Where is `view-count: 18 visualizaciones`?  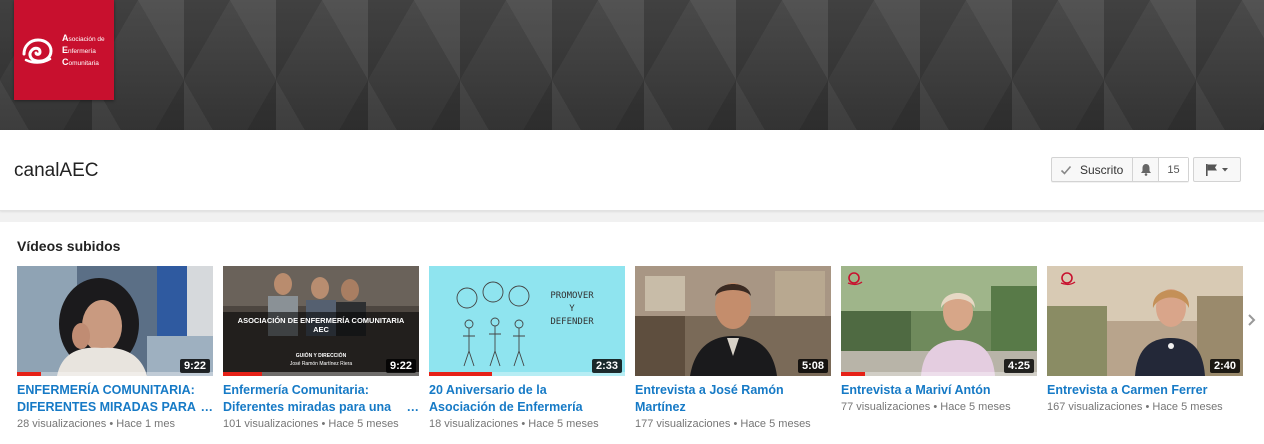
view-count: 18 visualizaciones is located at coordinates (474, 424).